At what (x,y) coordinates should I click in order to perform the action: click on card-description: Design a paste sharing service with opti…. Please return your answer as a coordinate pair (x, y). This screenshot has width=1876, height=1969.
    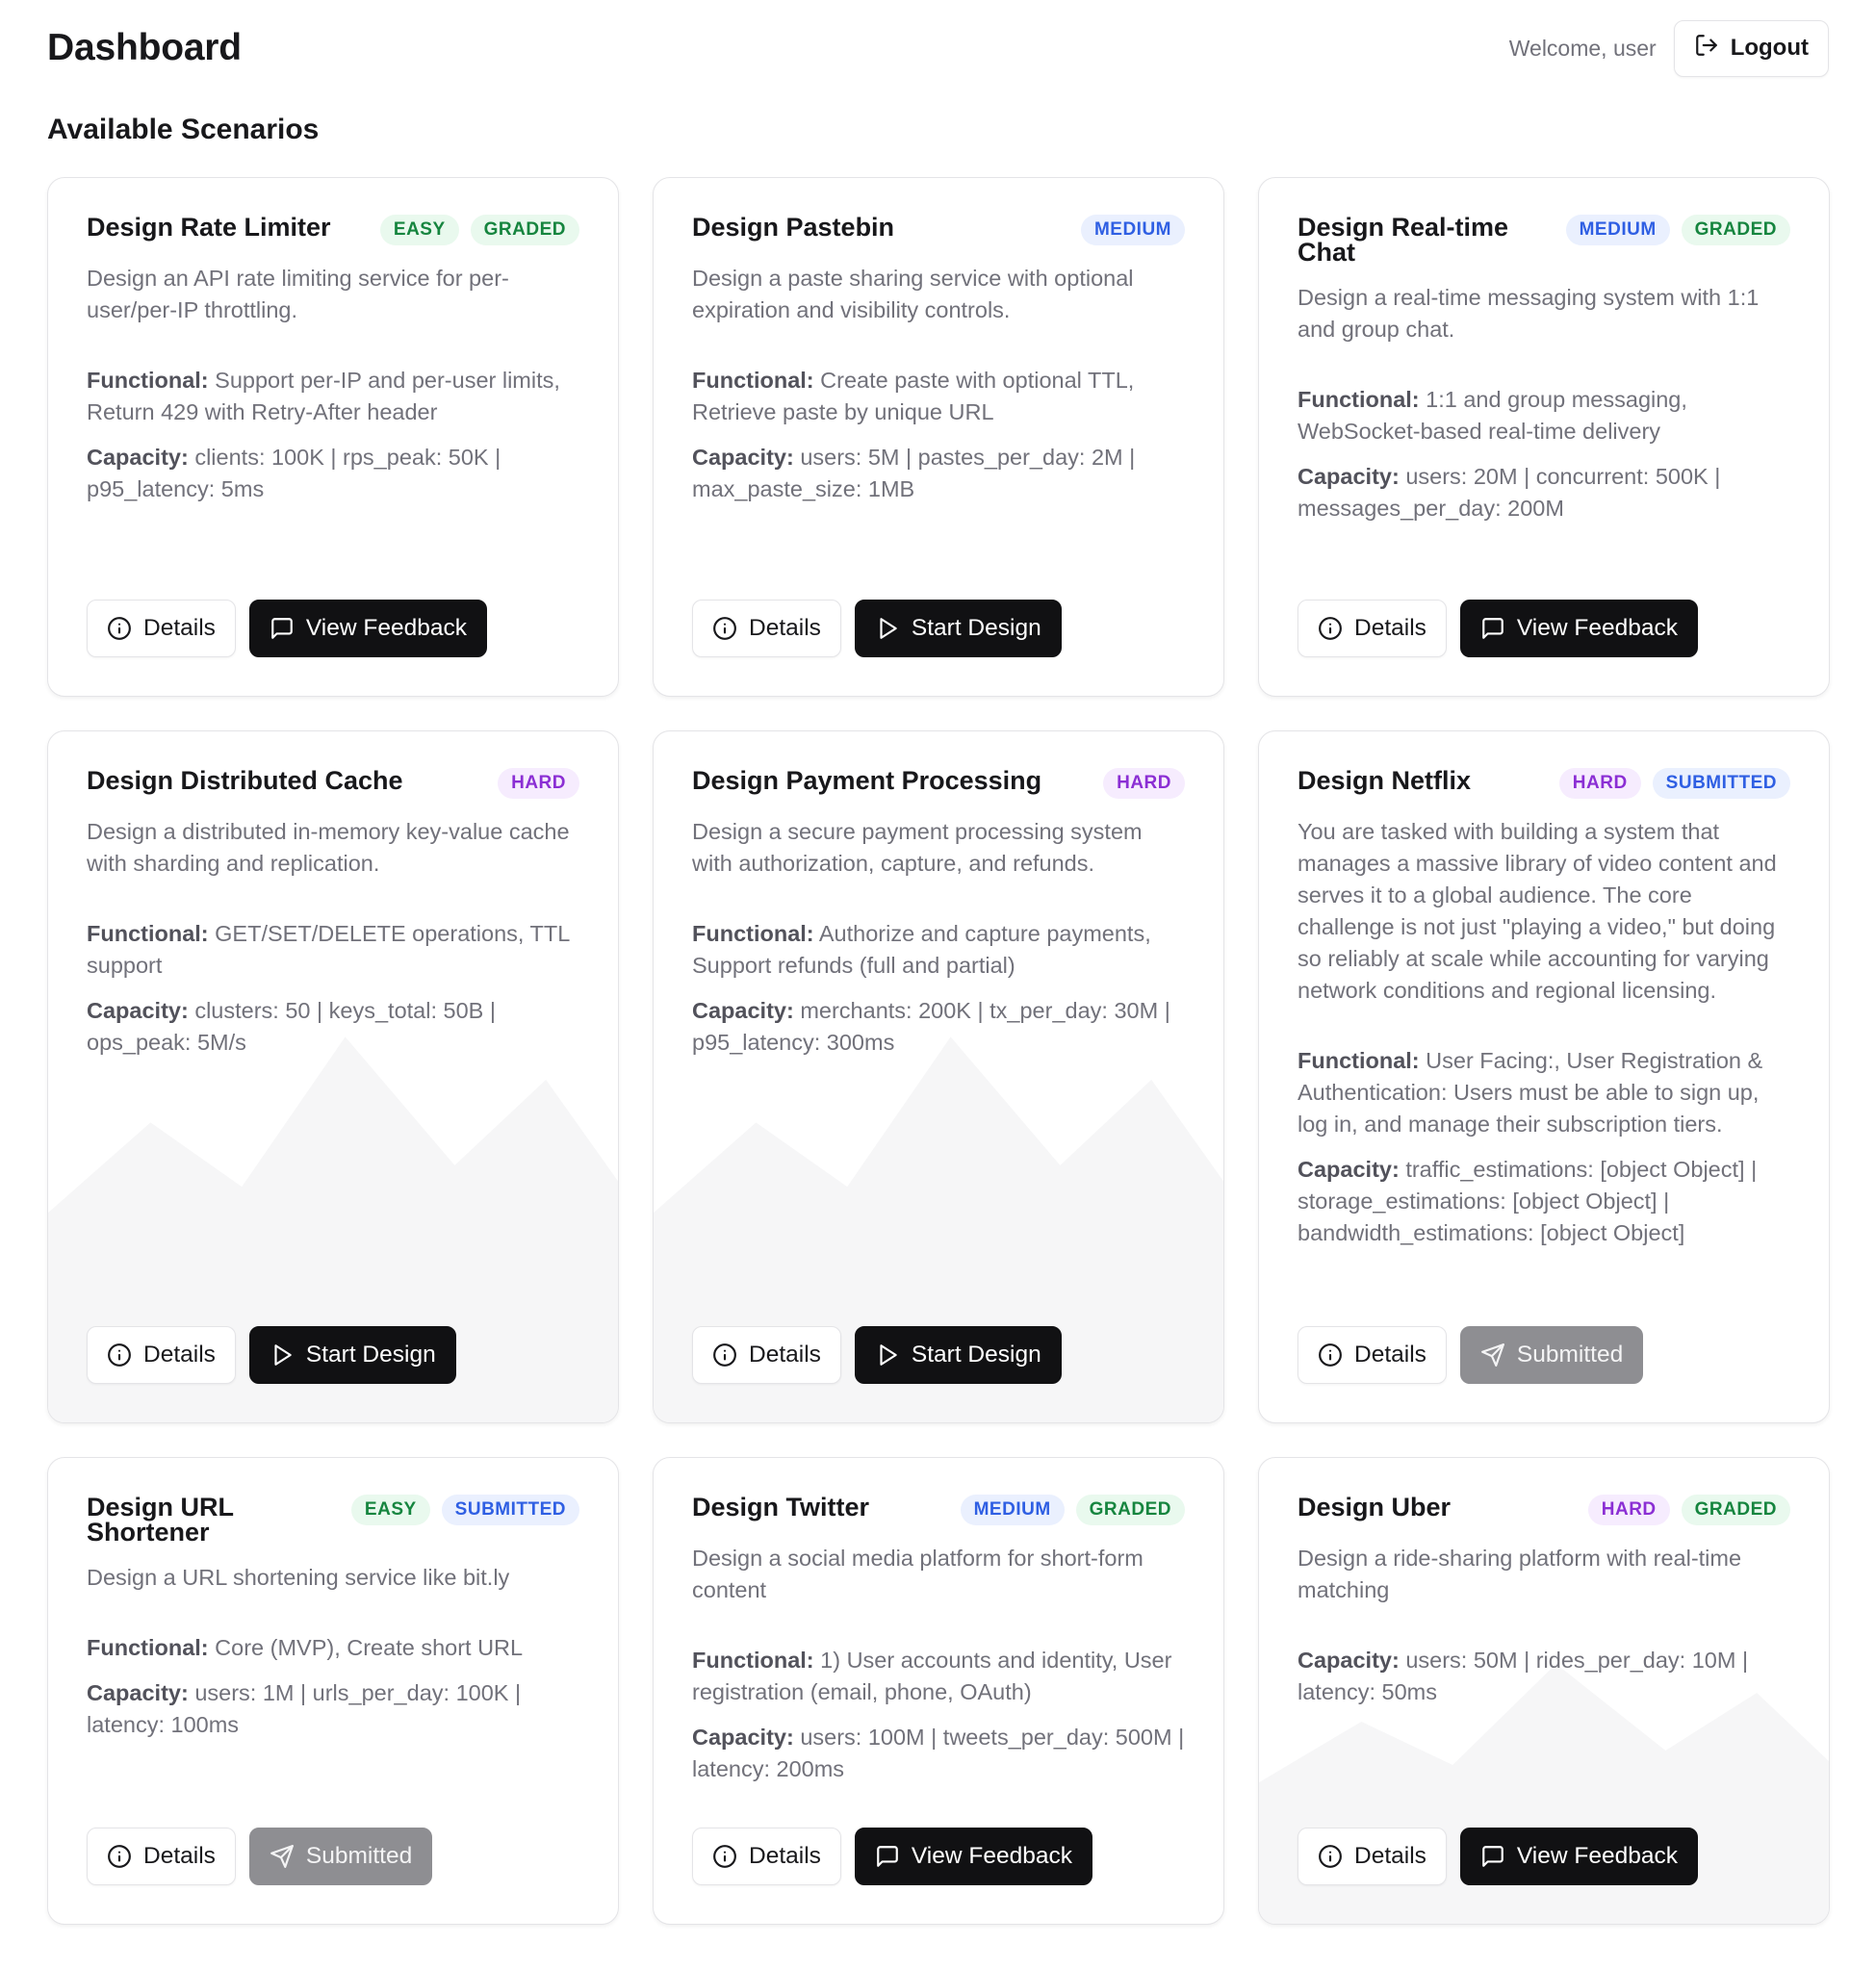
    Looking at the image, I should click on (913, 294).